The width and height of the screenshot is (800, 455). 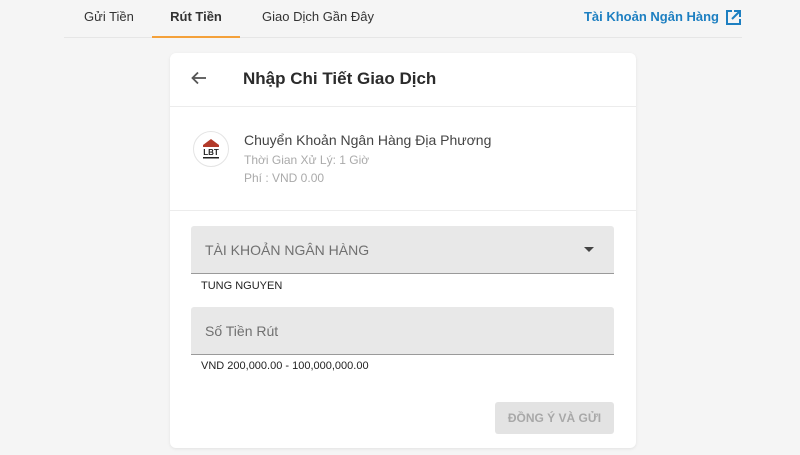 I want to click on external-link-icon, so click(x=733, y=17).